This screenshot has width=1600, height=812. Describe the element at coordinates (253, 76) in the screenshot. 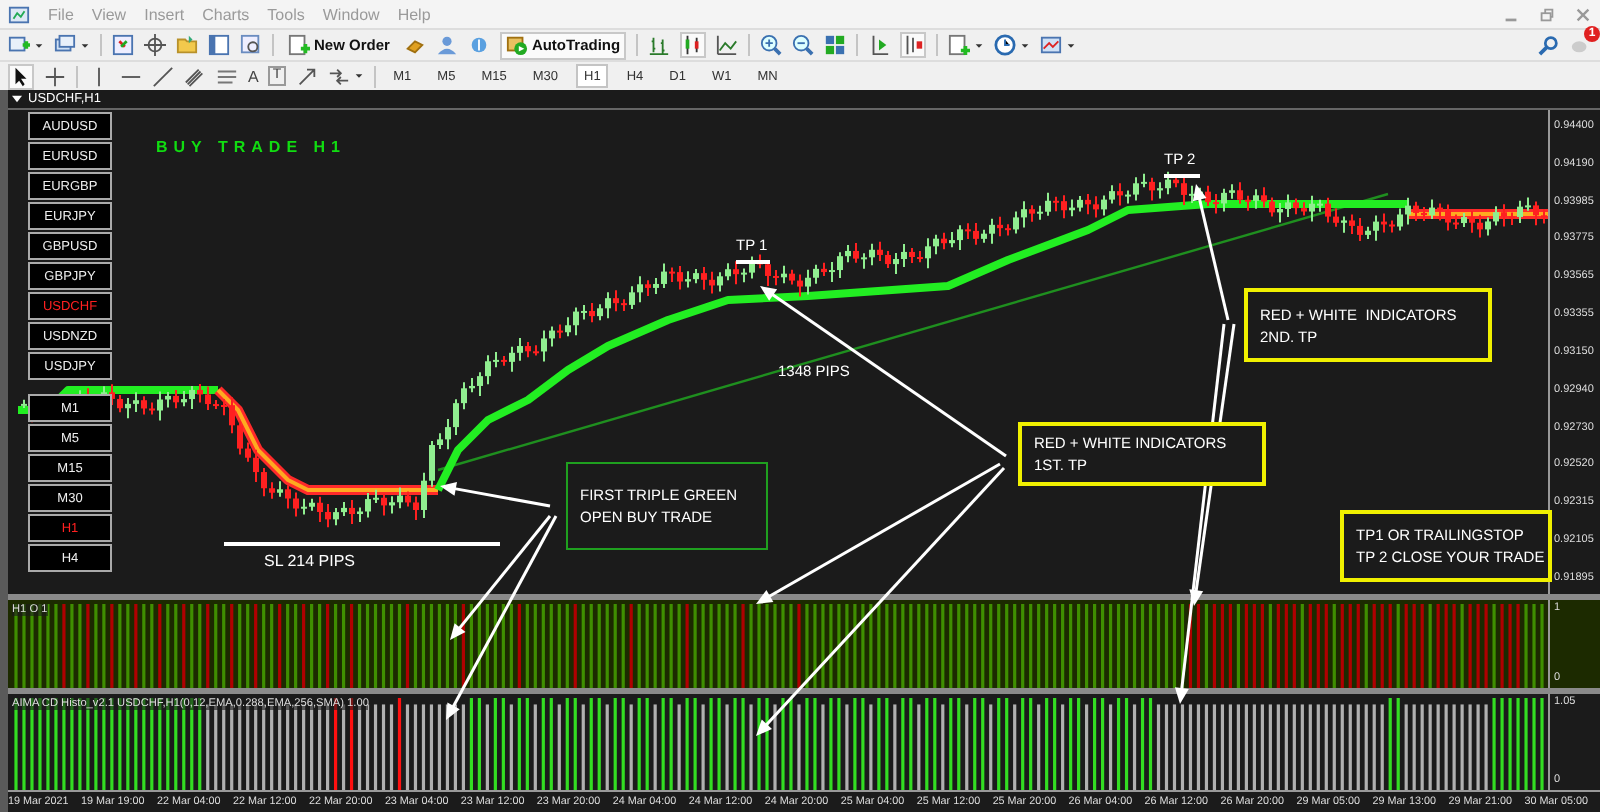

I see `text-tool: A` at that location.